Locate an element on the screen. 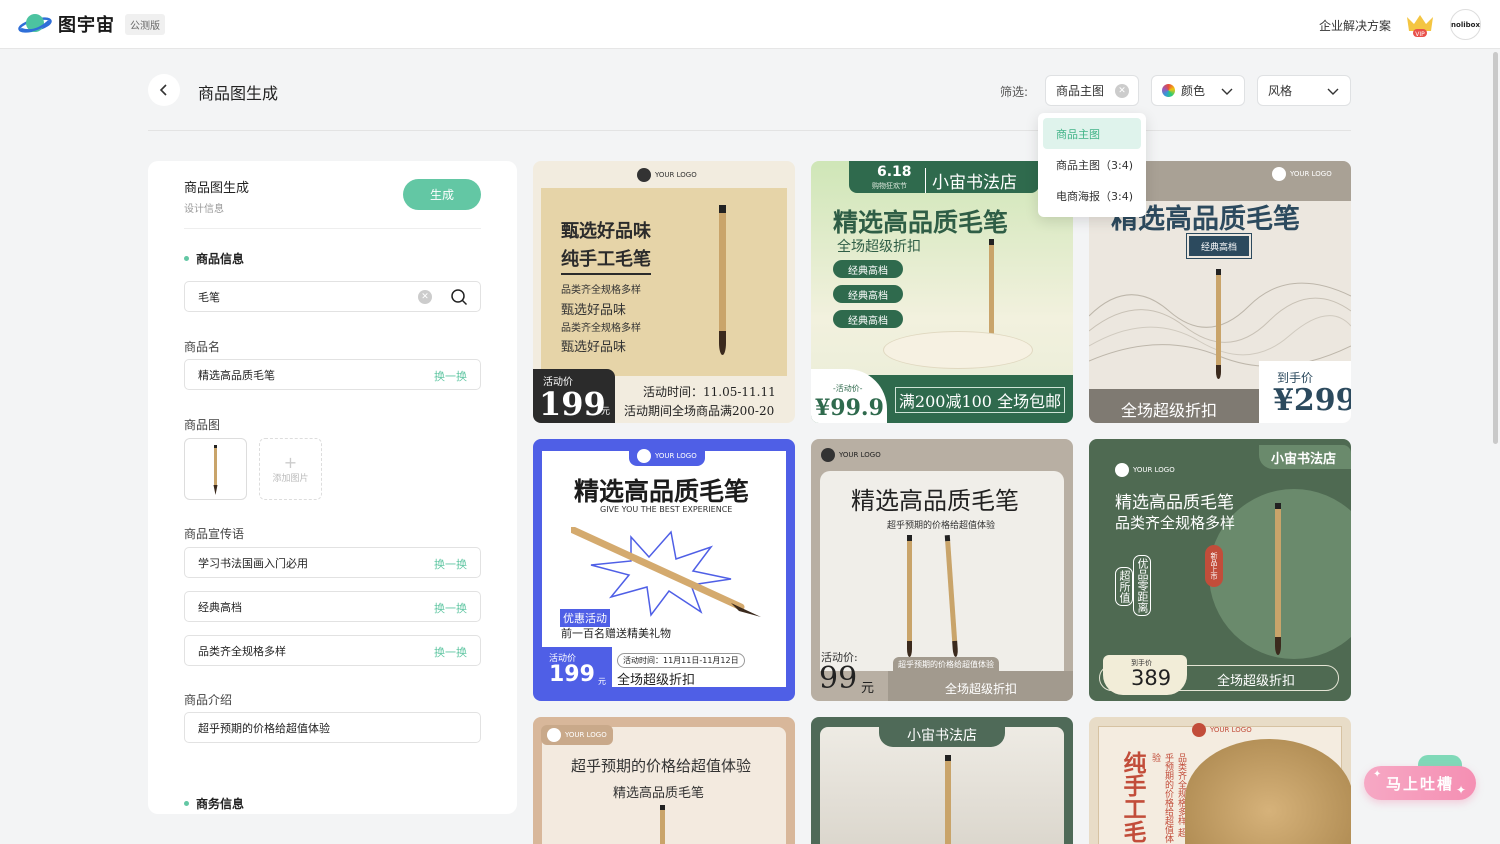 This screenshot has height=844, width=1500. card-9-brush-pot-image is located at coordinates (1268, 791).